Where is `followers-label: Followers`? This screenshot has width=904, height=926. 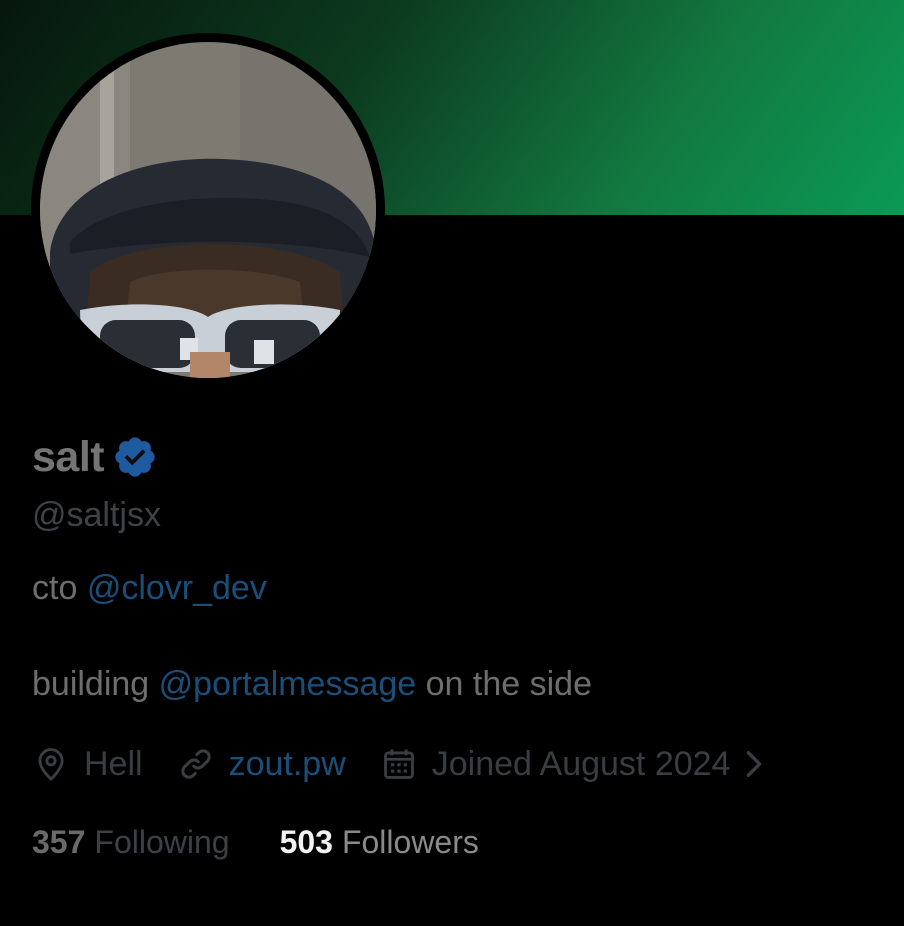 followers-label: Followers is located at coordinates (410, 841).